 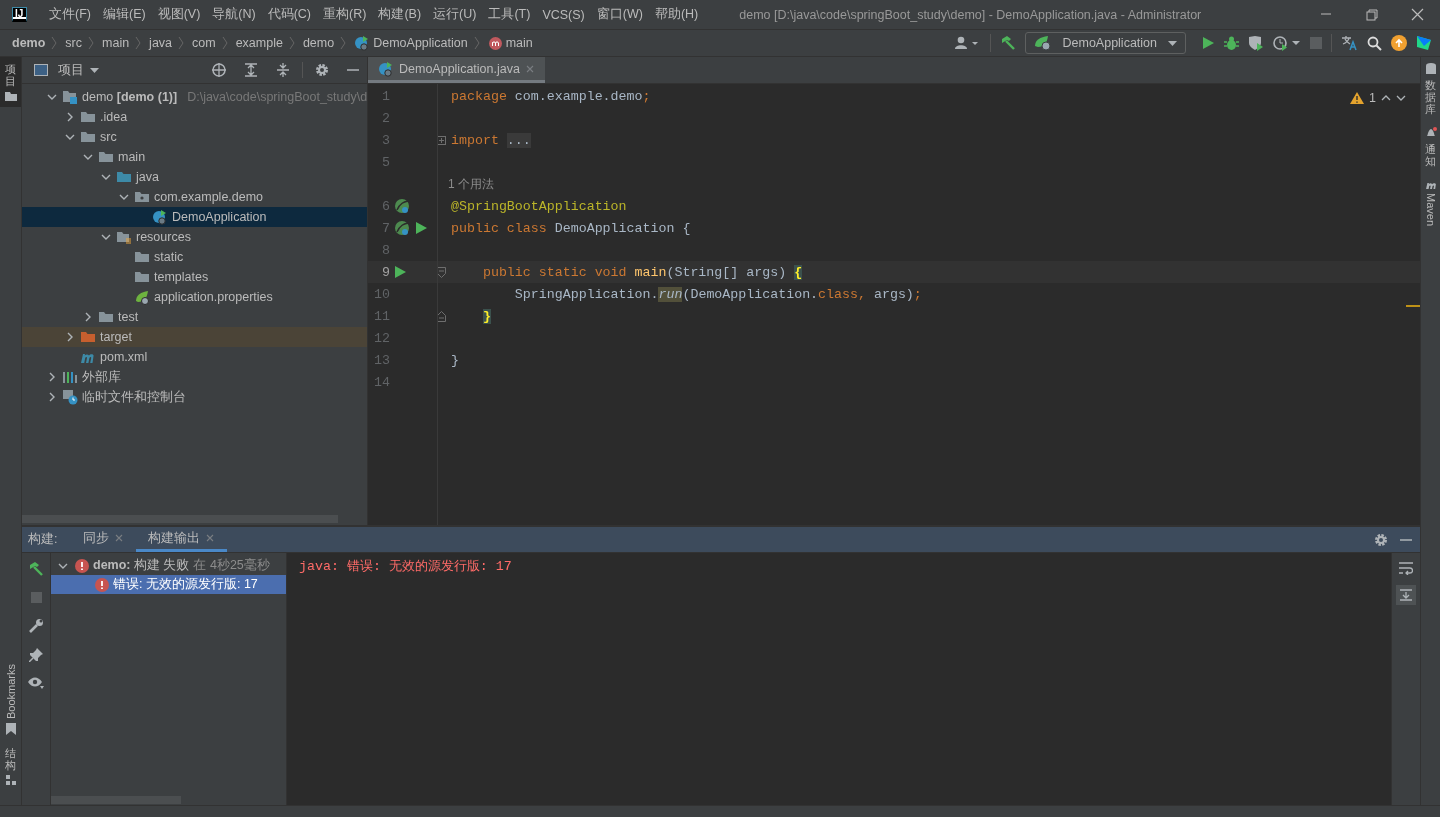 What do you see at coordinates (454, 360) in the screenshot?
I see `code-line: }` at bounding box center [454, 360].